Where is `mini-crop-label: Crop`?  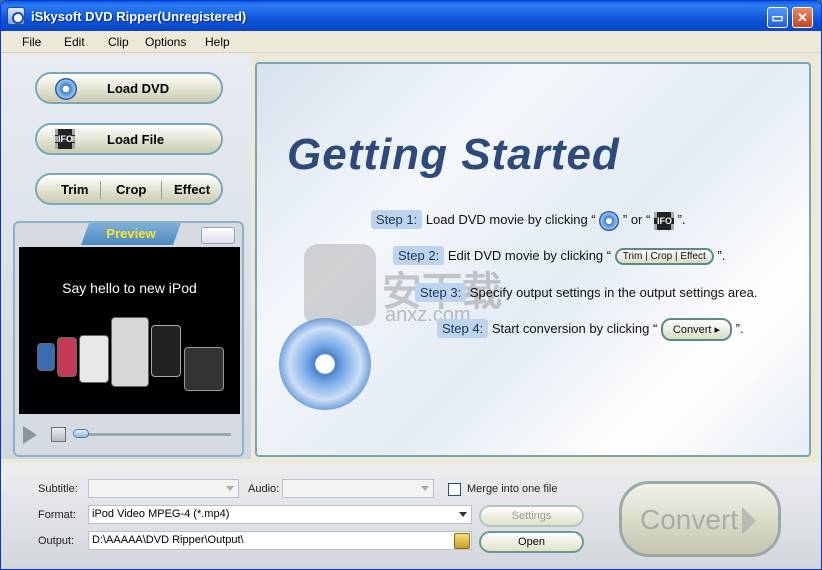 mini-crop-label: Crop is located at coordinates (661, 257).